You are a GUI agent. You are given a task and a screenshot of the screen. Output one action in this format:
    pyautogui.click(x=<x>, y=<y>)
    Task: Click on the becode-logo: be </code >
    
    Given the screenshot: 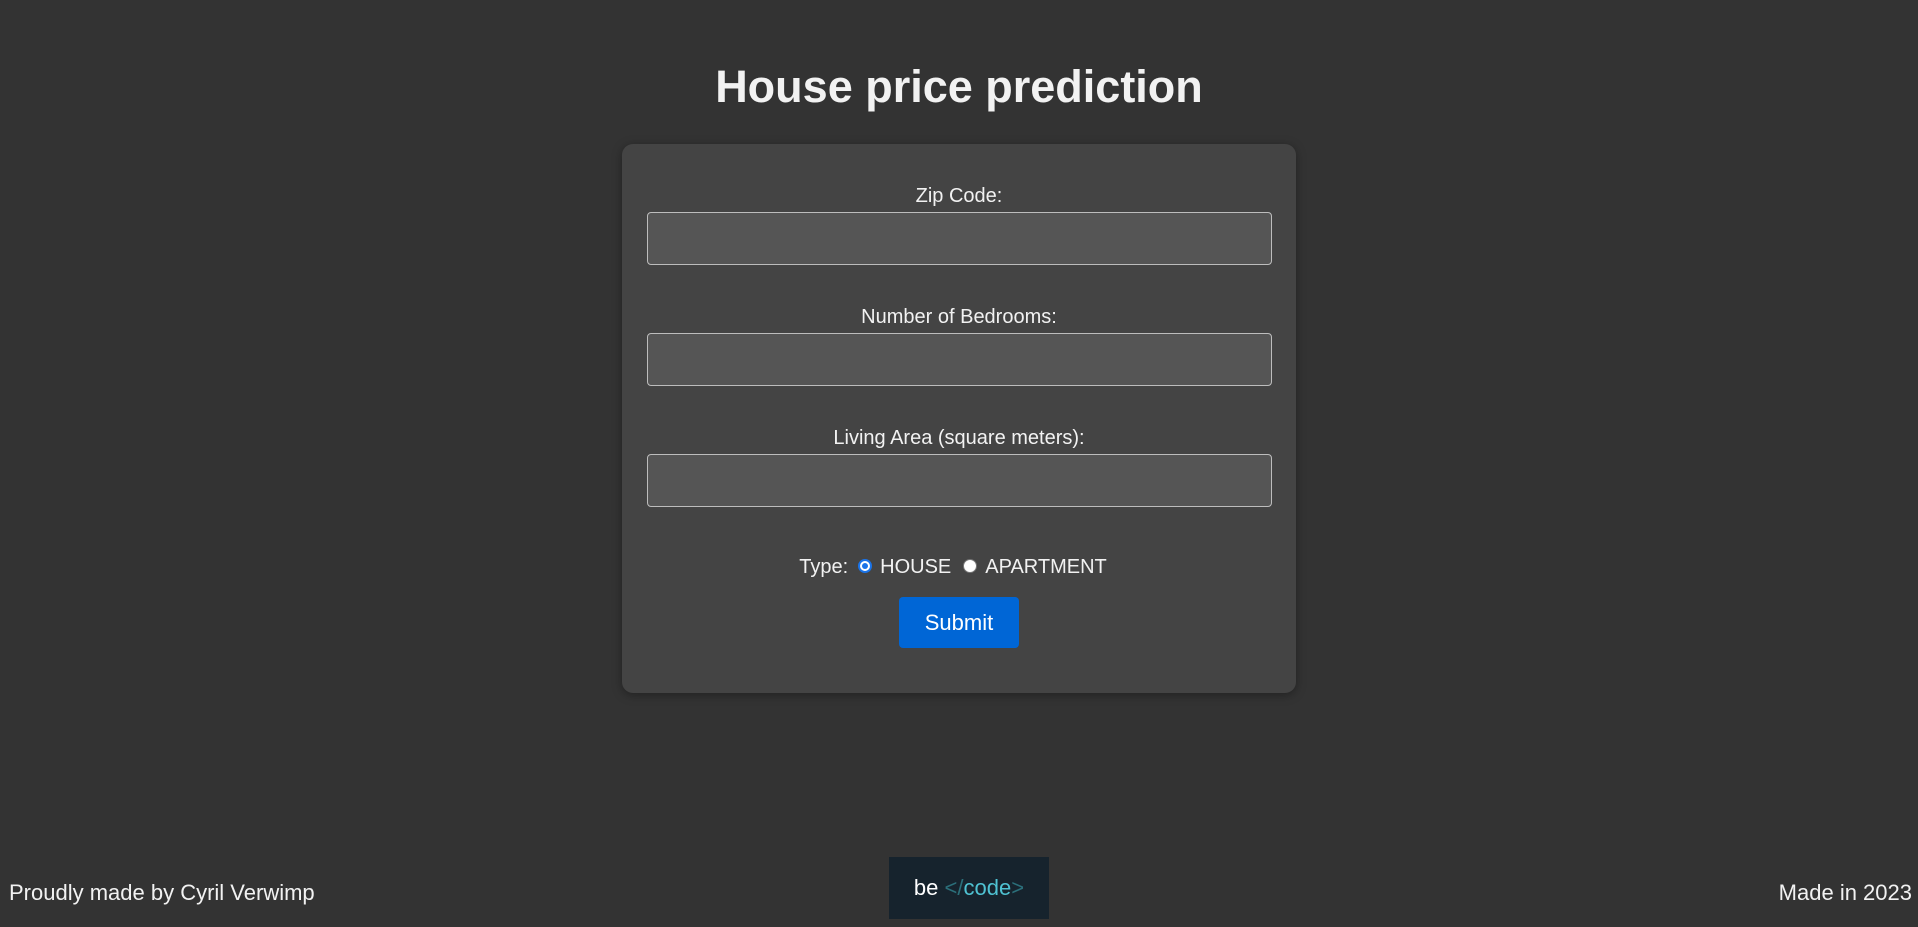 What is the action you would take?
    pyautogui.click(x=969, y=888)
    